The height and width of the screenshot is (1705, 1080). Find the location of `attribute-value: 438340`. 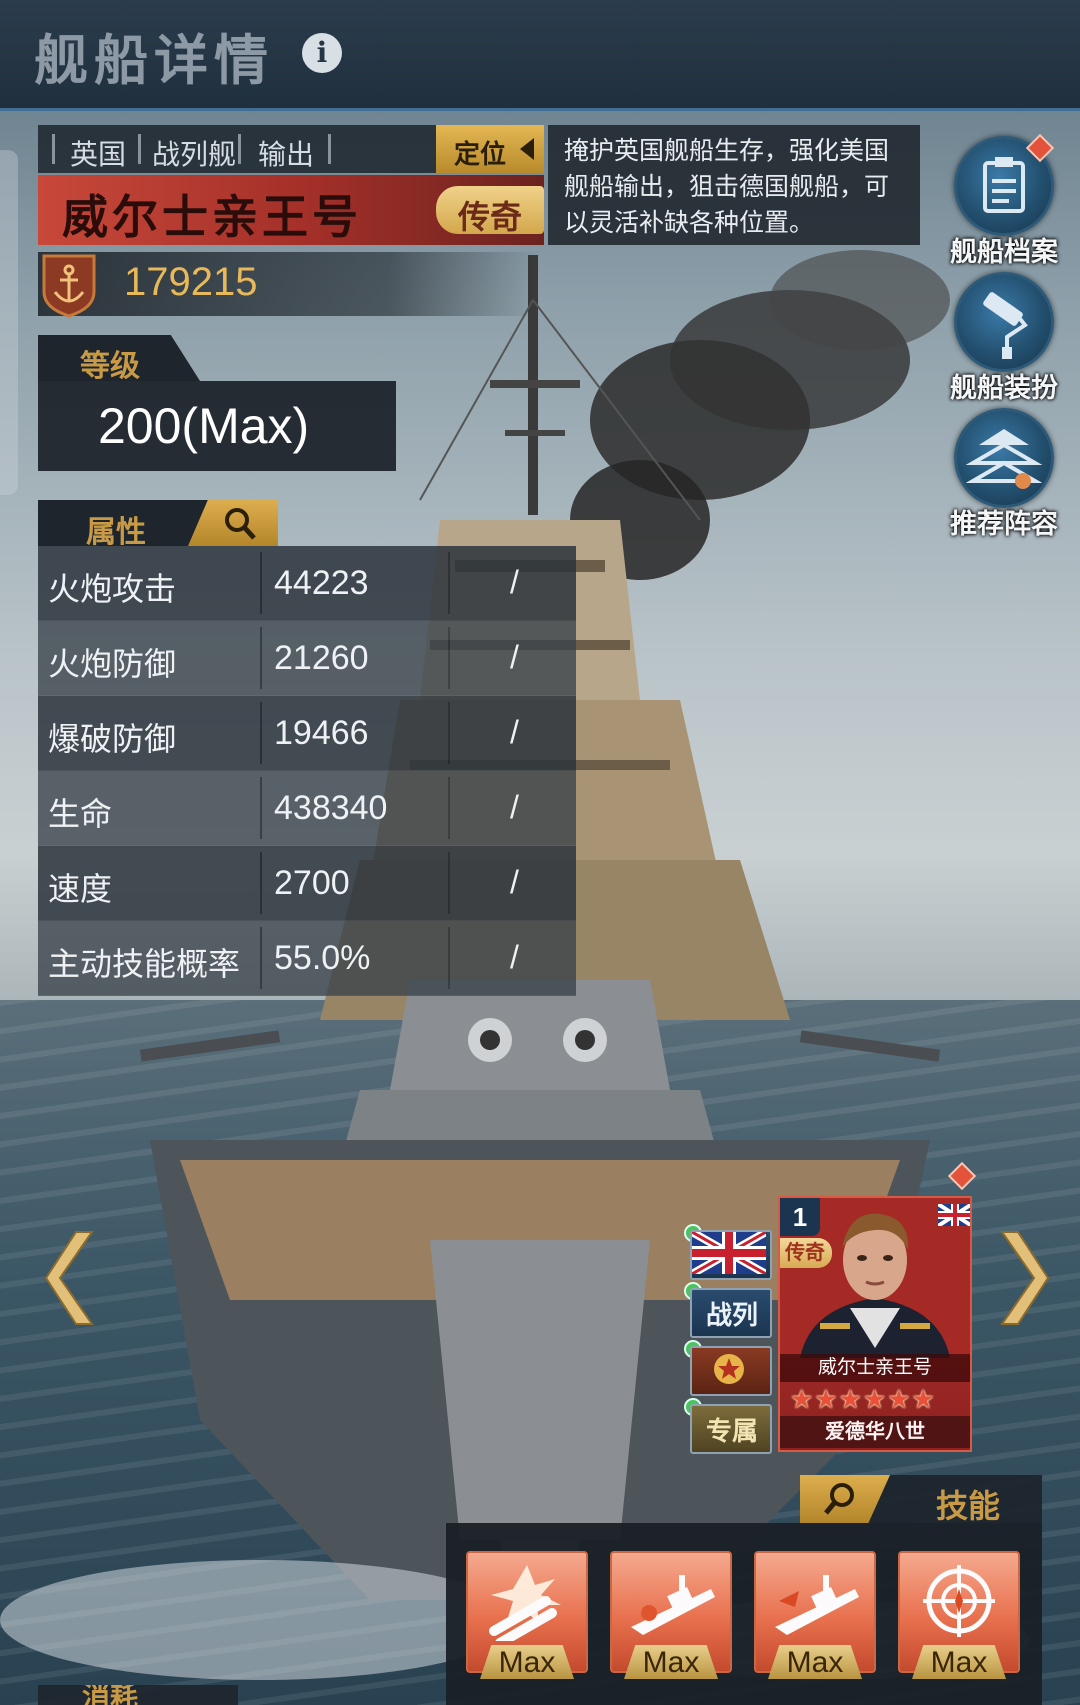

attribute-value: 438340 is located at coordinates (331, 808).